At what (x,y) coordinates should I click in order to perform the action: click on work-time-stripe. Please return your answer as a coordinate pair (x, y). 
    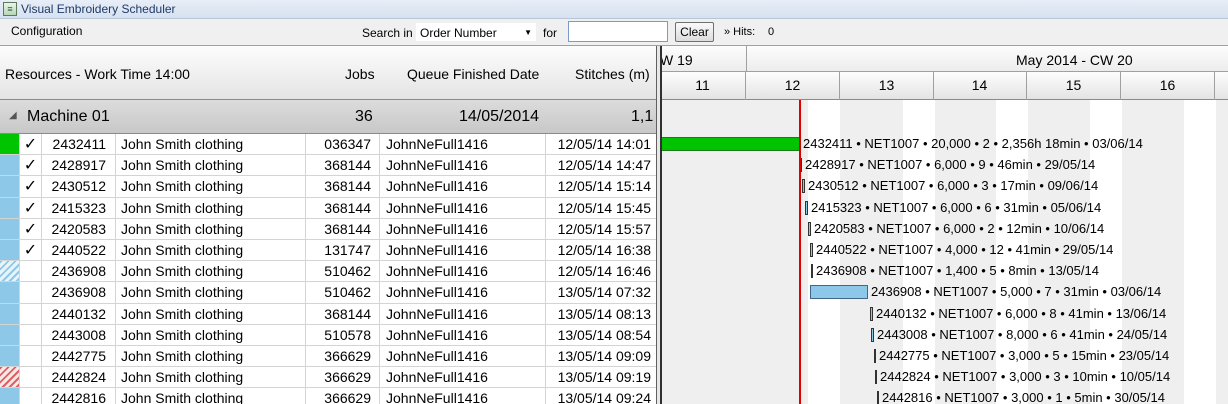
    Looking at the image, I should click on (1200, 252).